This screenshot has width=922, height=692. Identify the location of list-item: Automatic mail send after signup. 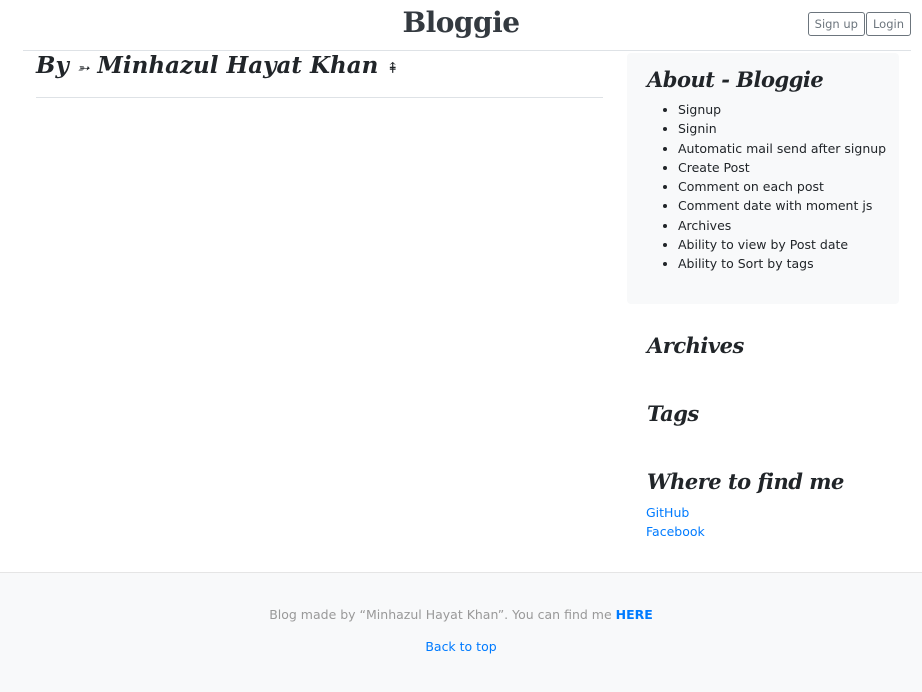
(782, 148).